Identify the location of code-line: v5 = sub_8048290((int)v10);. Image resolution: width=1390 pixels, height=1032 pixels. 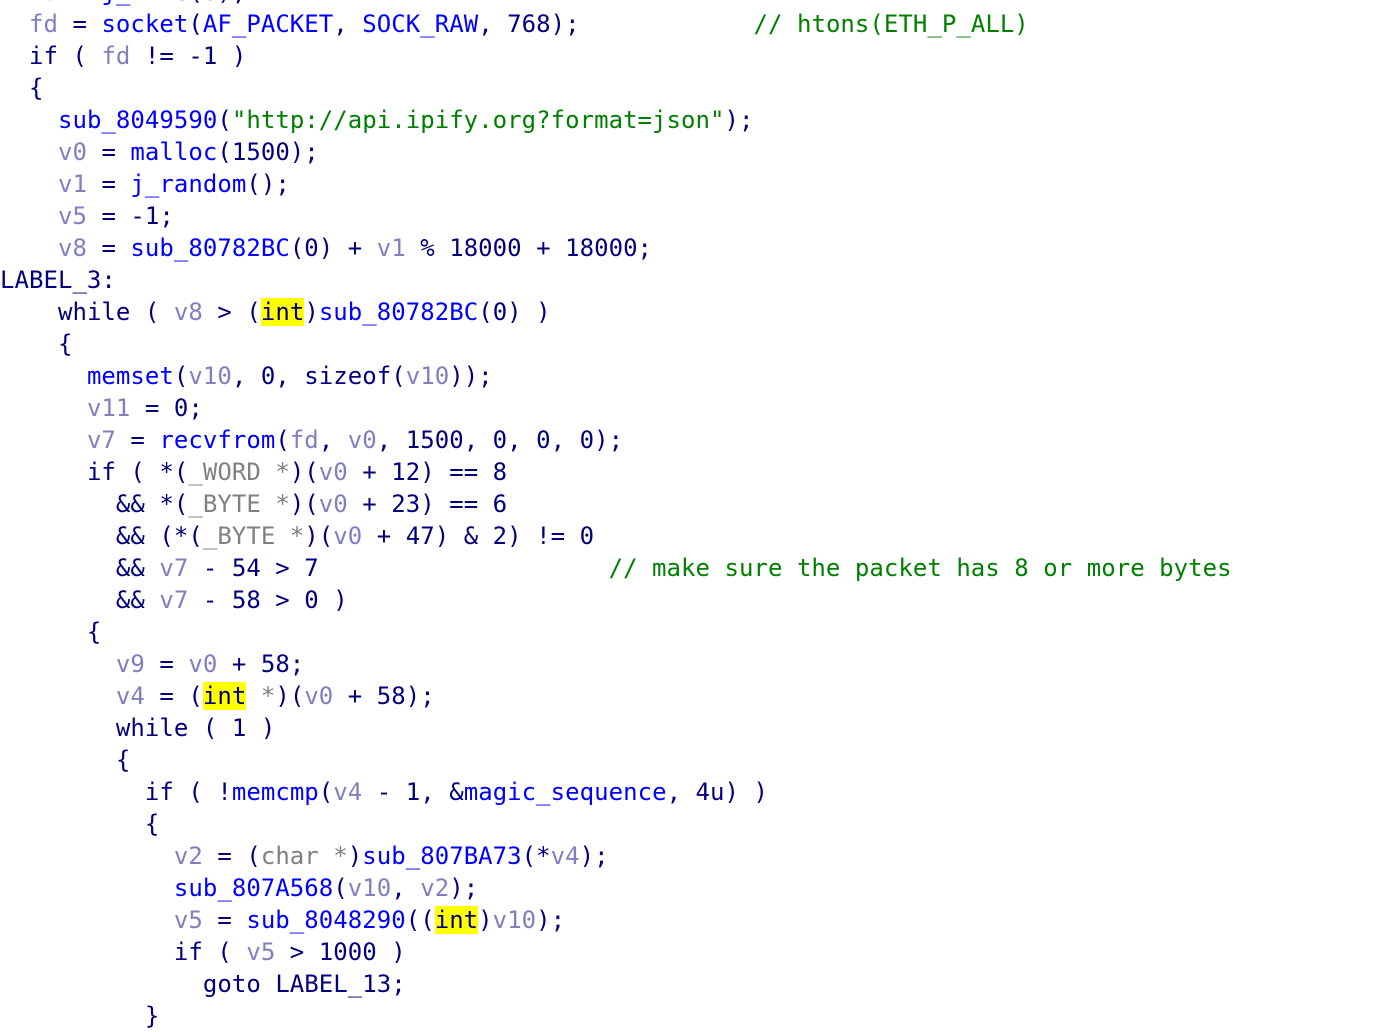
(695, 920).